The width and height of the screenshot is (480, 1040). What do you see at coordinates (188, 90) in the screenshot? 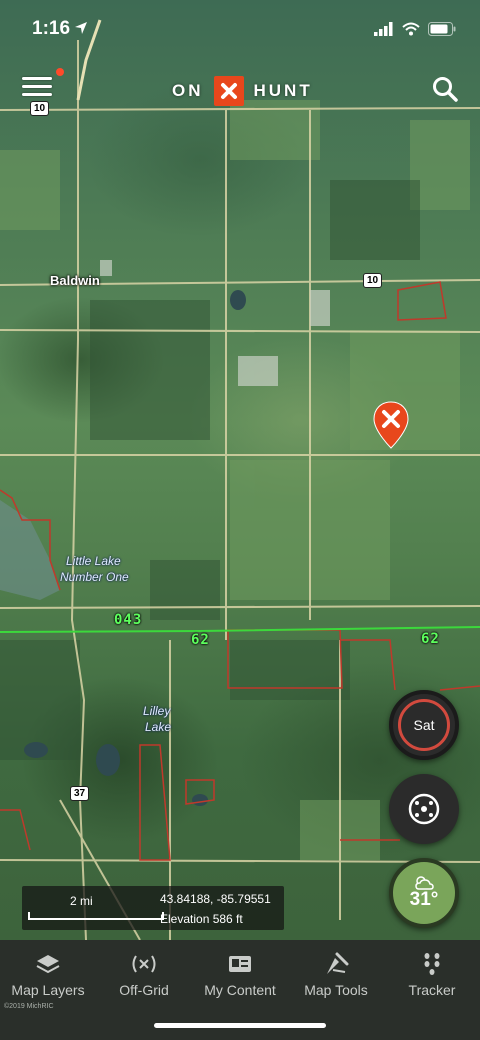
I see `logo-text-left: ON` at bounding box center [188, 90].